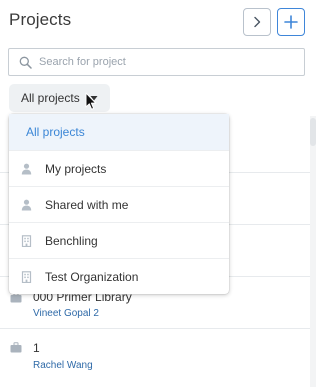 Image resolution: width=320 pixels, height=387 pixels. I want to click on menu-item-label: Shared with me, so click(87, 205).